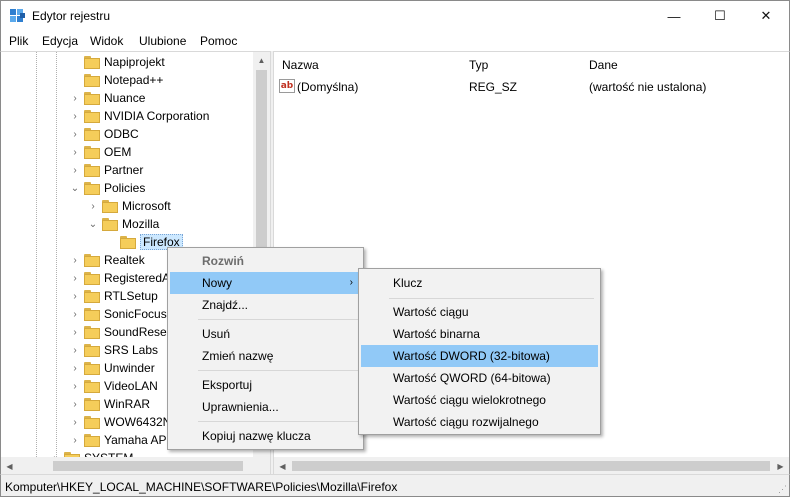 The image size is (790, 497). What do you see at coordinates (131, 350) in the screenshot?
I see `tree-item-label: SRS Labs` at bounding box center [131, 350].